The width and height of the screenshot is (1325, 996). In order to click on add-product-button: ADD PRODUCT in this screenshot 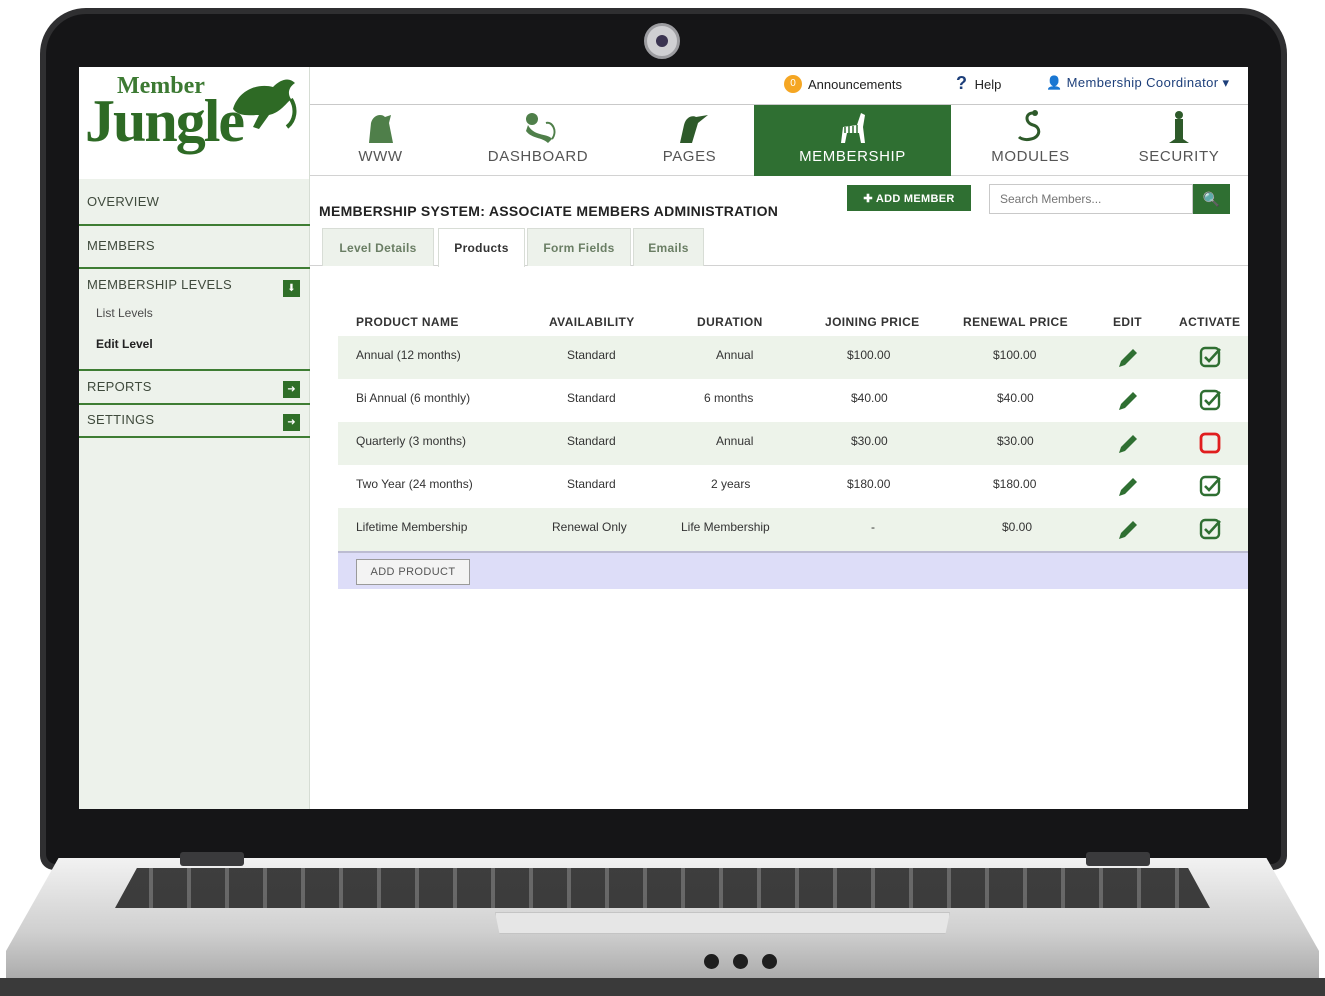, I will do `click(413, 572)`.